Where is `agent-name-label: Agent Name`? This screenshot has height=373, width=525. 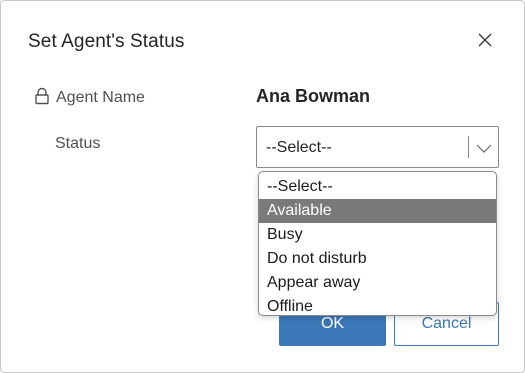 agent-name-label: Agent Name is located at coordinates (100, 97).